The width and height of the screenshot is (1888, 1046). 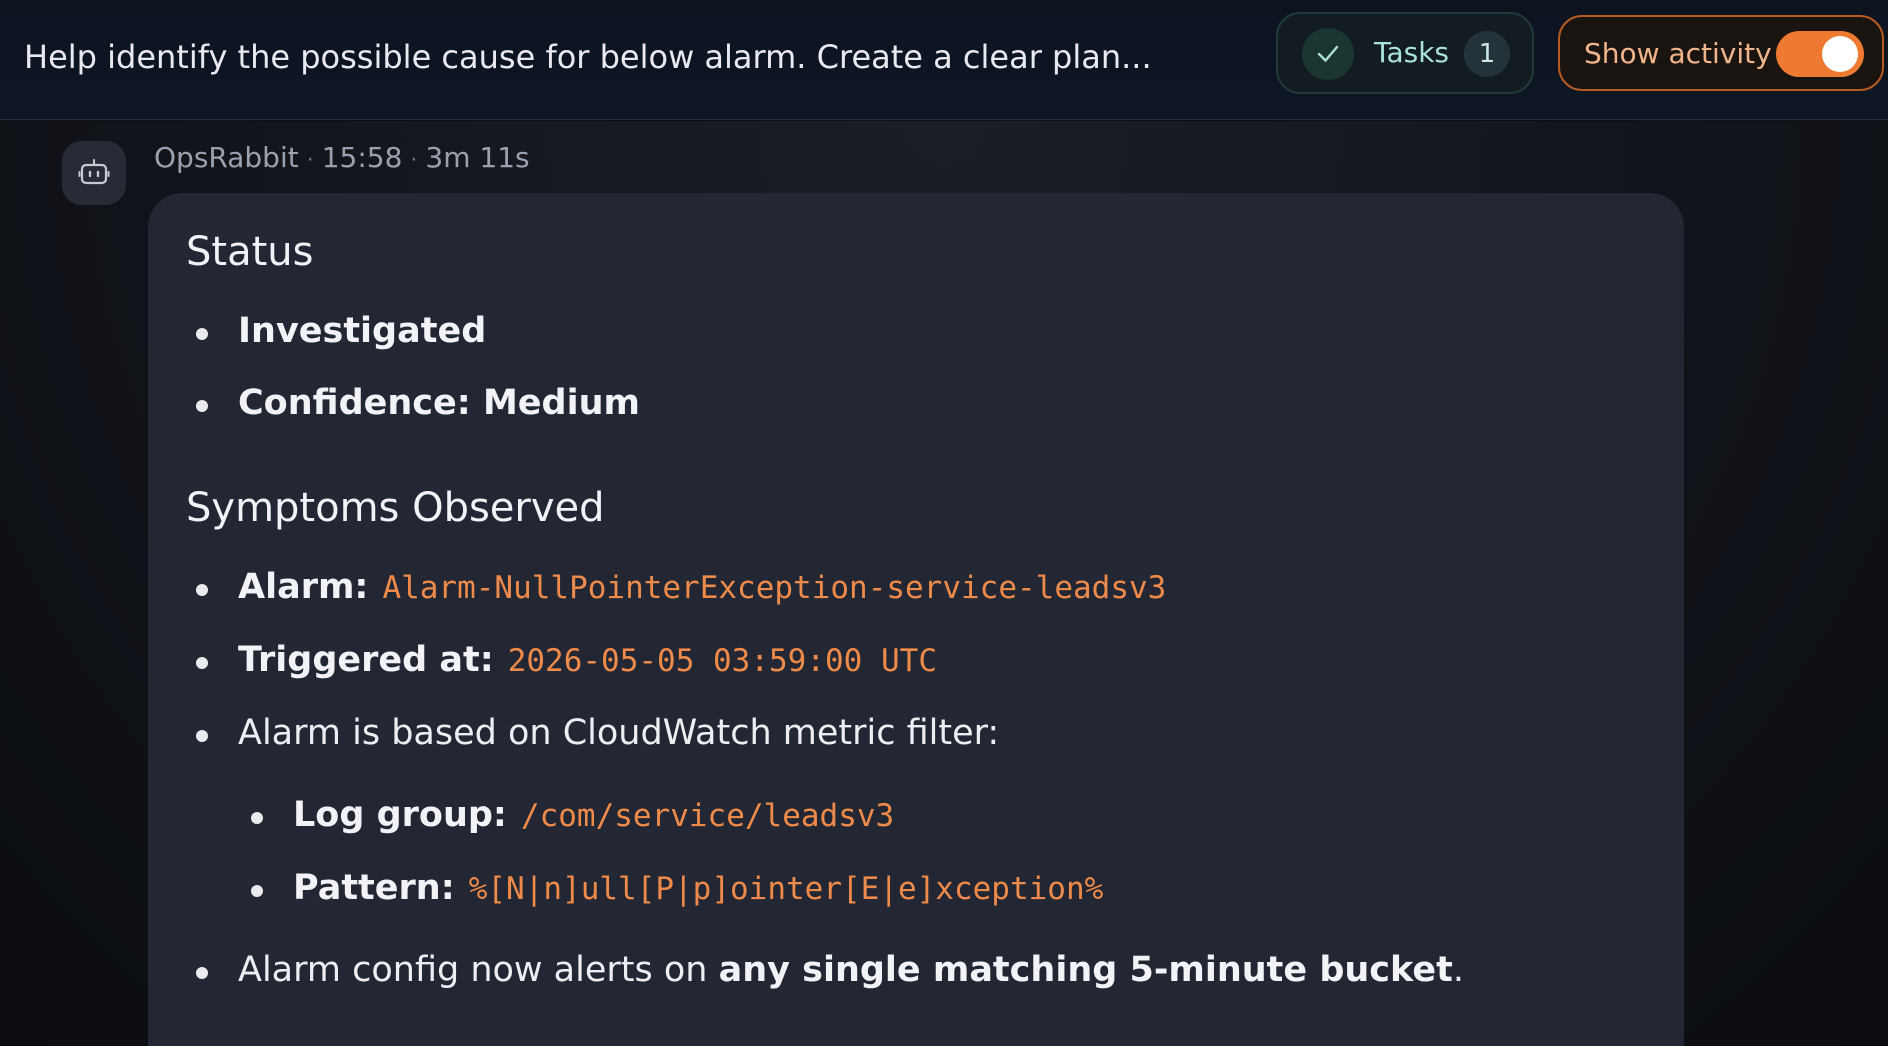 I want to click on tasks-button: Tasks 1, so click(x=1405, y=53).